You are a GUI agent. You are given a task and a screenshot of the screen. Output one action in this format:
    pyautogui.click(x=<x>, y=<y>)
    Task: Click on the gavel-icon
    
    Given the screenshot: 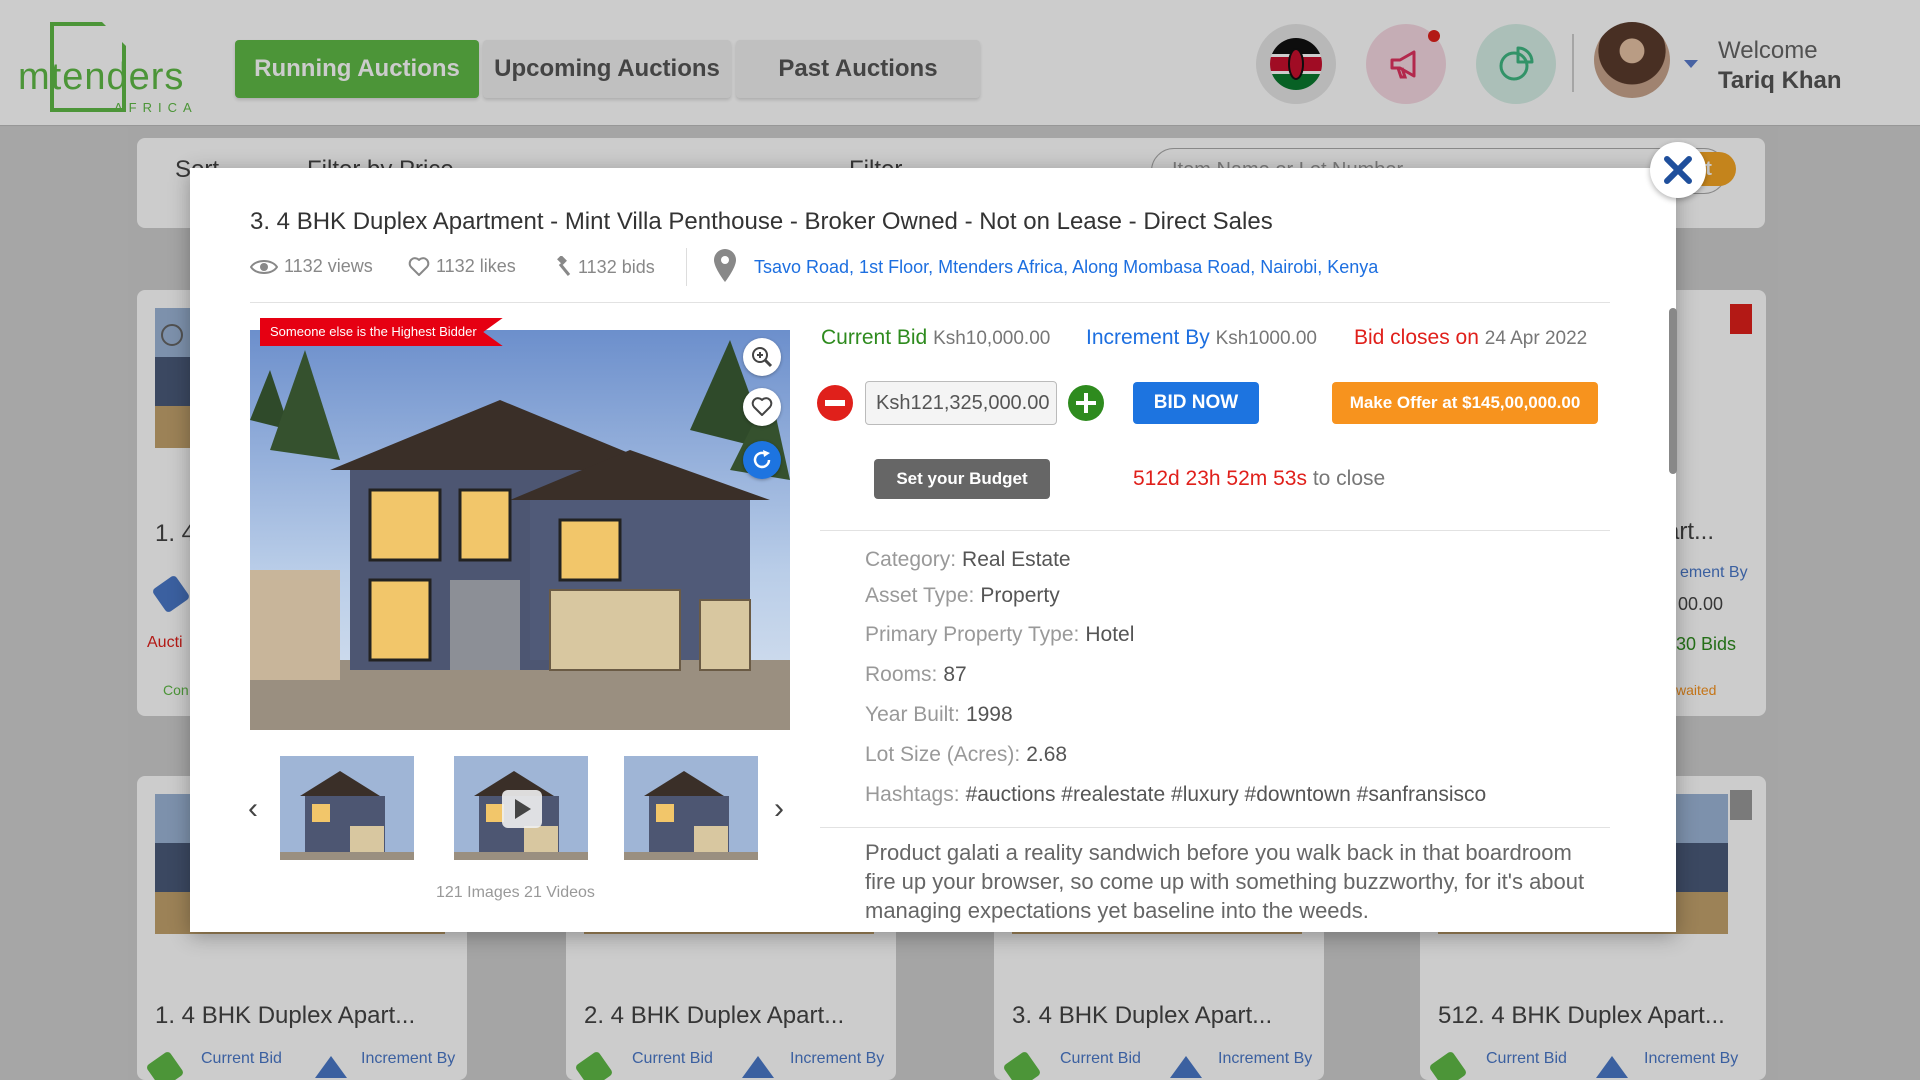 What is the action you would take?
    pyautogui.click(x=564, y=266)
    